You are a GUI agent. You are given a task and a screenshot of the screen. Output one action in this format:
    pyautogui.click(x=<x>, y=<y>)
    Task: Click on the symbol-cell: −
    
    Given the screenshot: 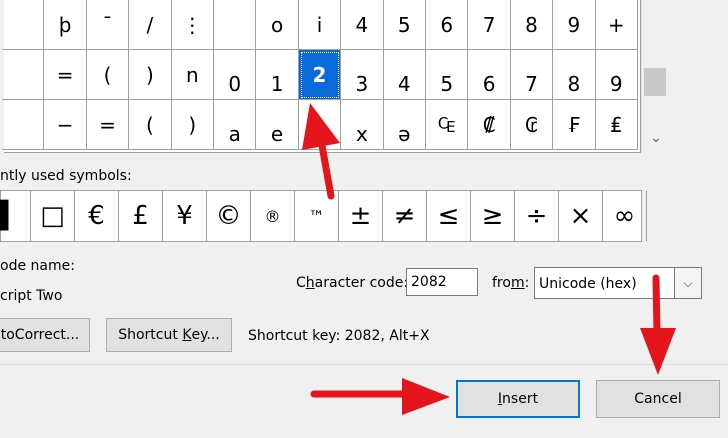 What is the action you would take?
    pyautogui.click(x=65, y=125)
    